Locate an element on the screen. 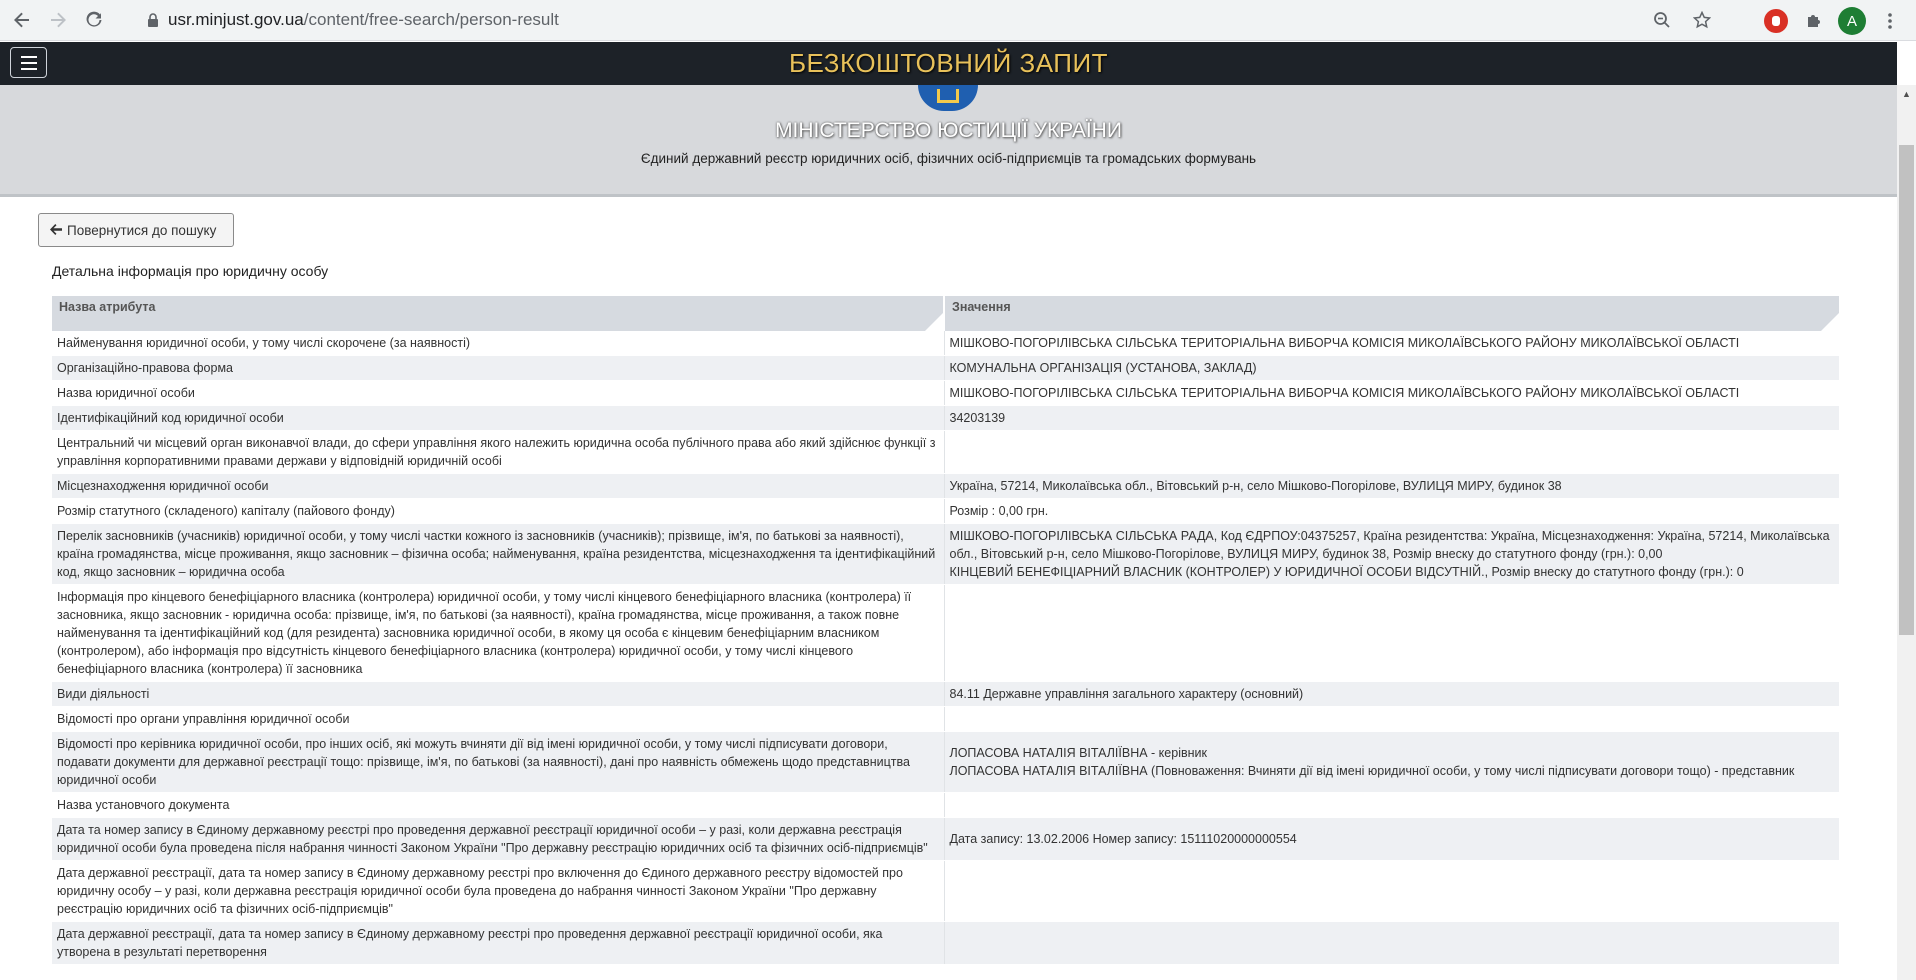 The height and width of the screenshot is (980, 1916). attribute-value-line: 34203139 is located at coordinates (977, 418).